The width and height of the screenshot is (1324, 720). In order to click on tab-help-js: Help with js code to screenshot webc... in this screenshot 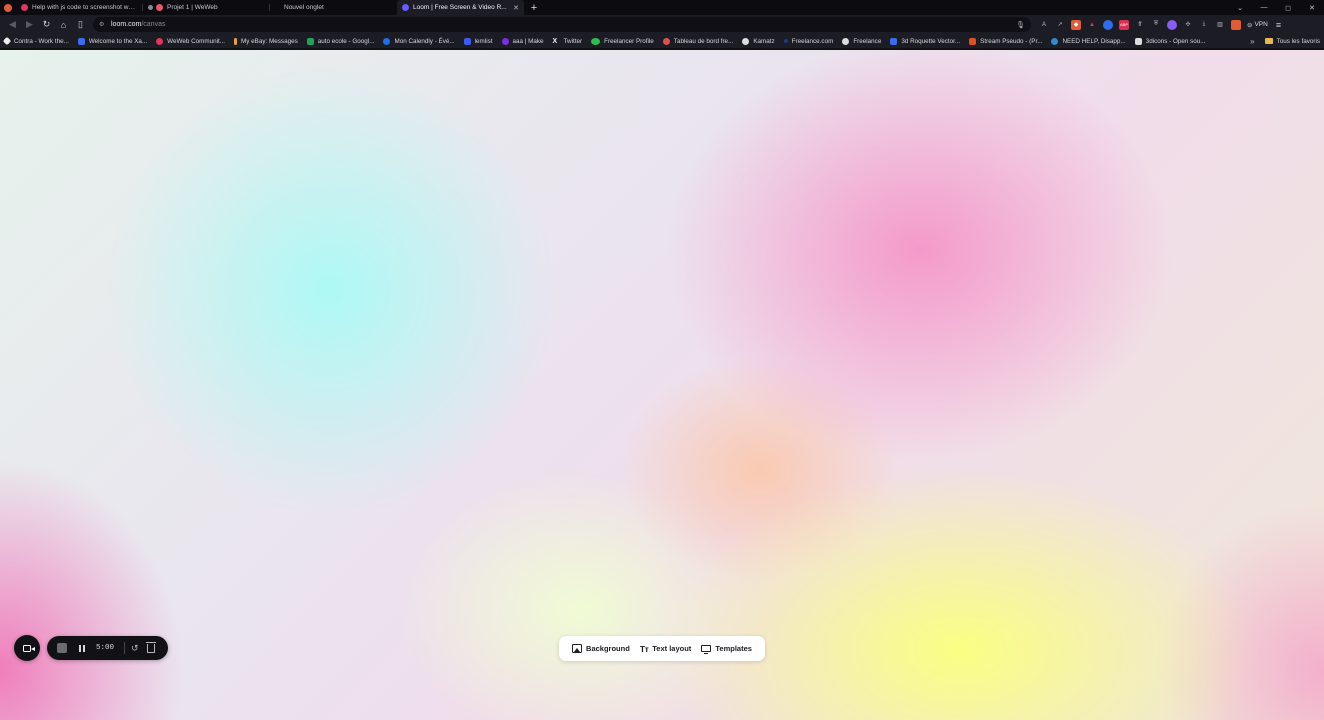, I will do `click(79, 7)`.